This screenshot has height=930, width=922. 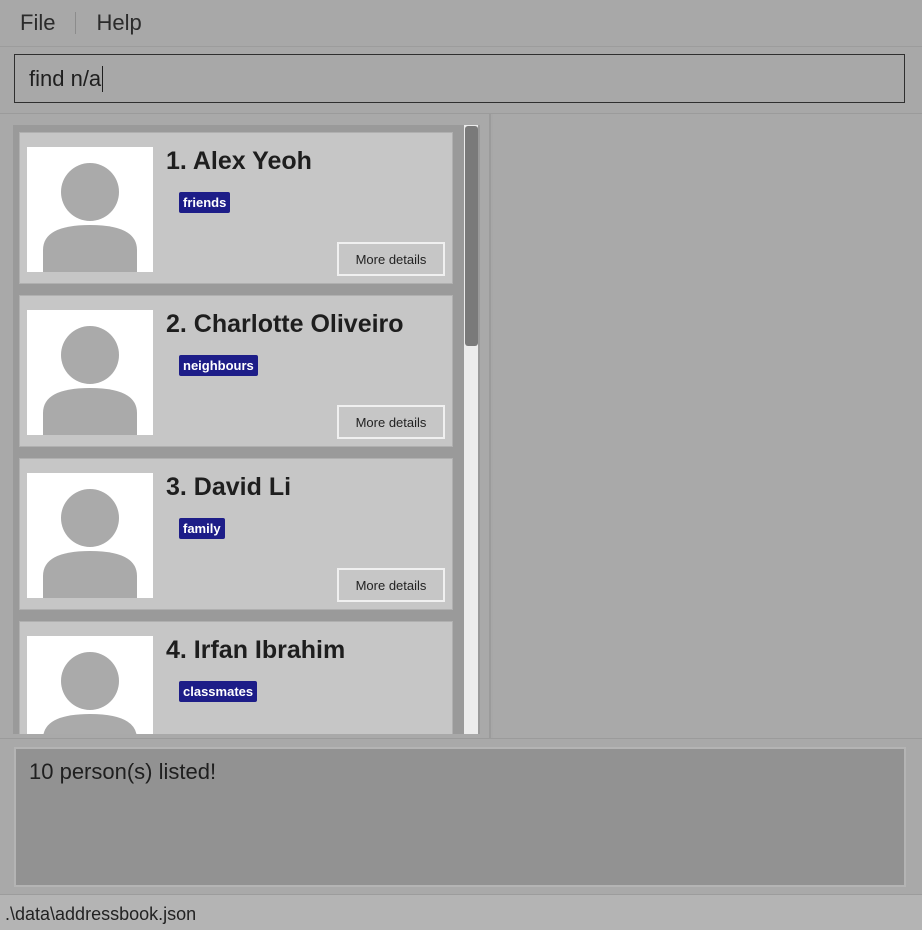 I want to click on result-display: 10 person(s) listed!, so click(x=460, y=817).